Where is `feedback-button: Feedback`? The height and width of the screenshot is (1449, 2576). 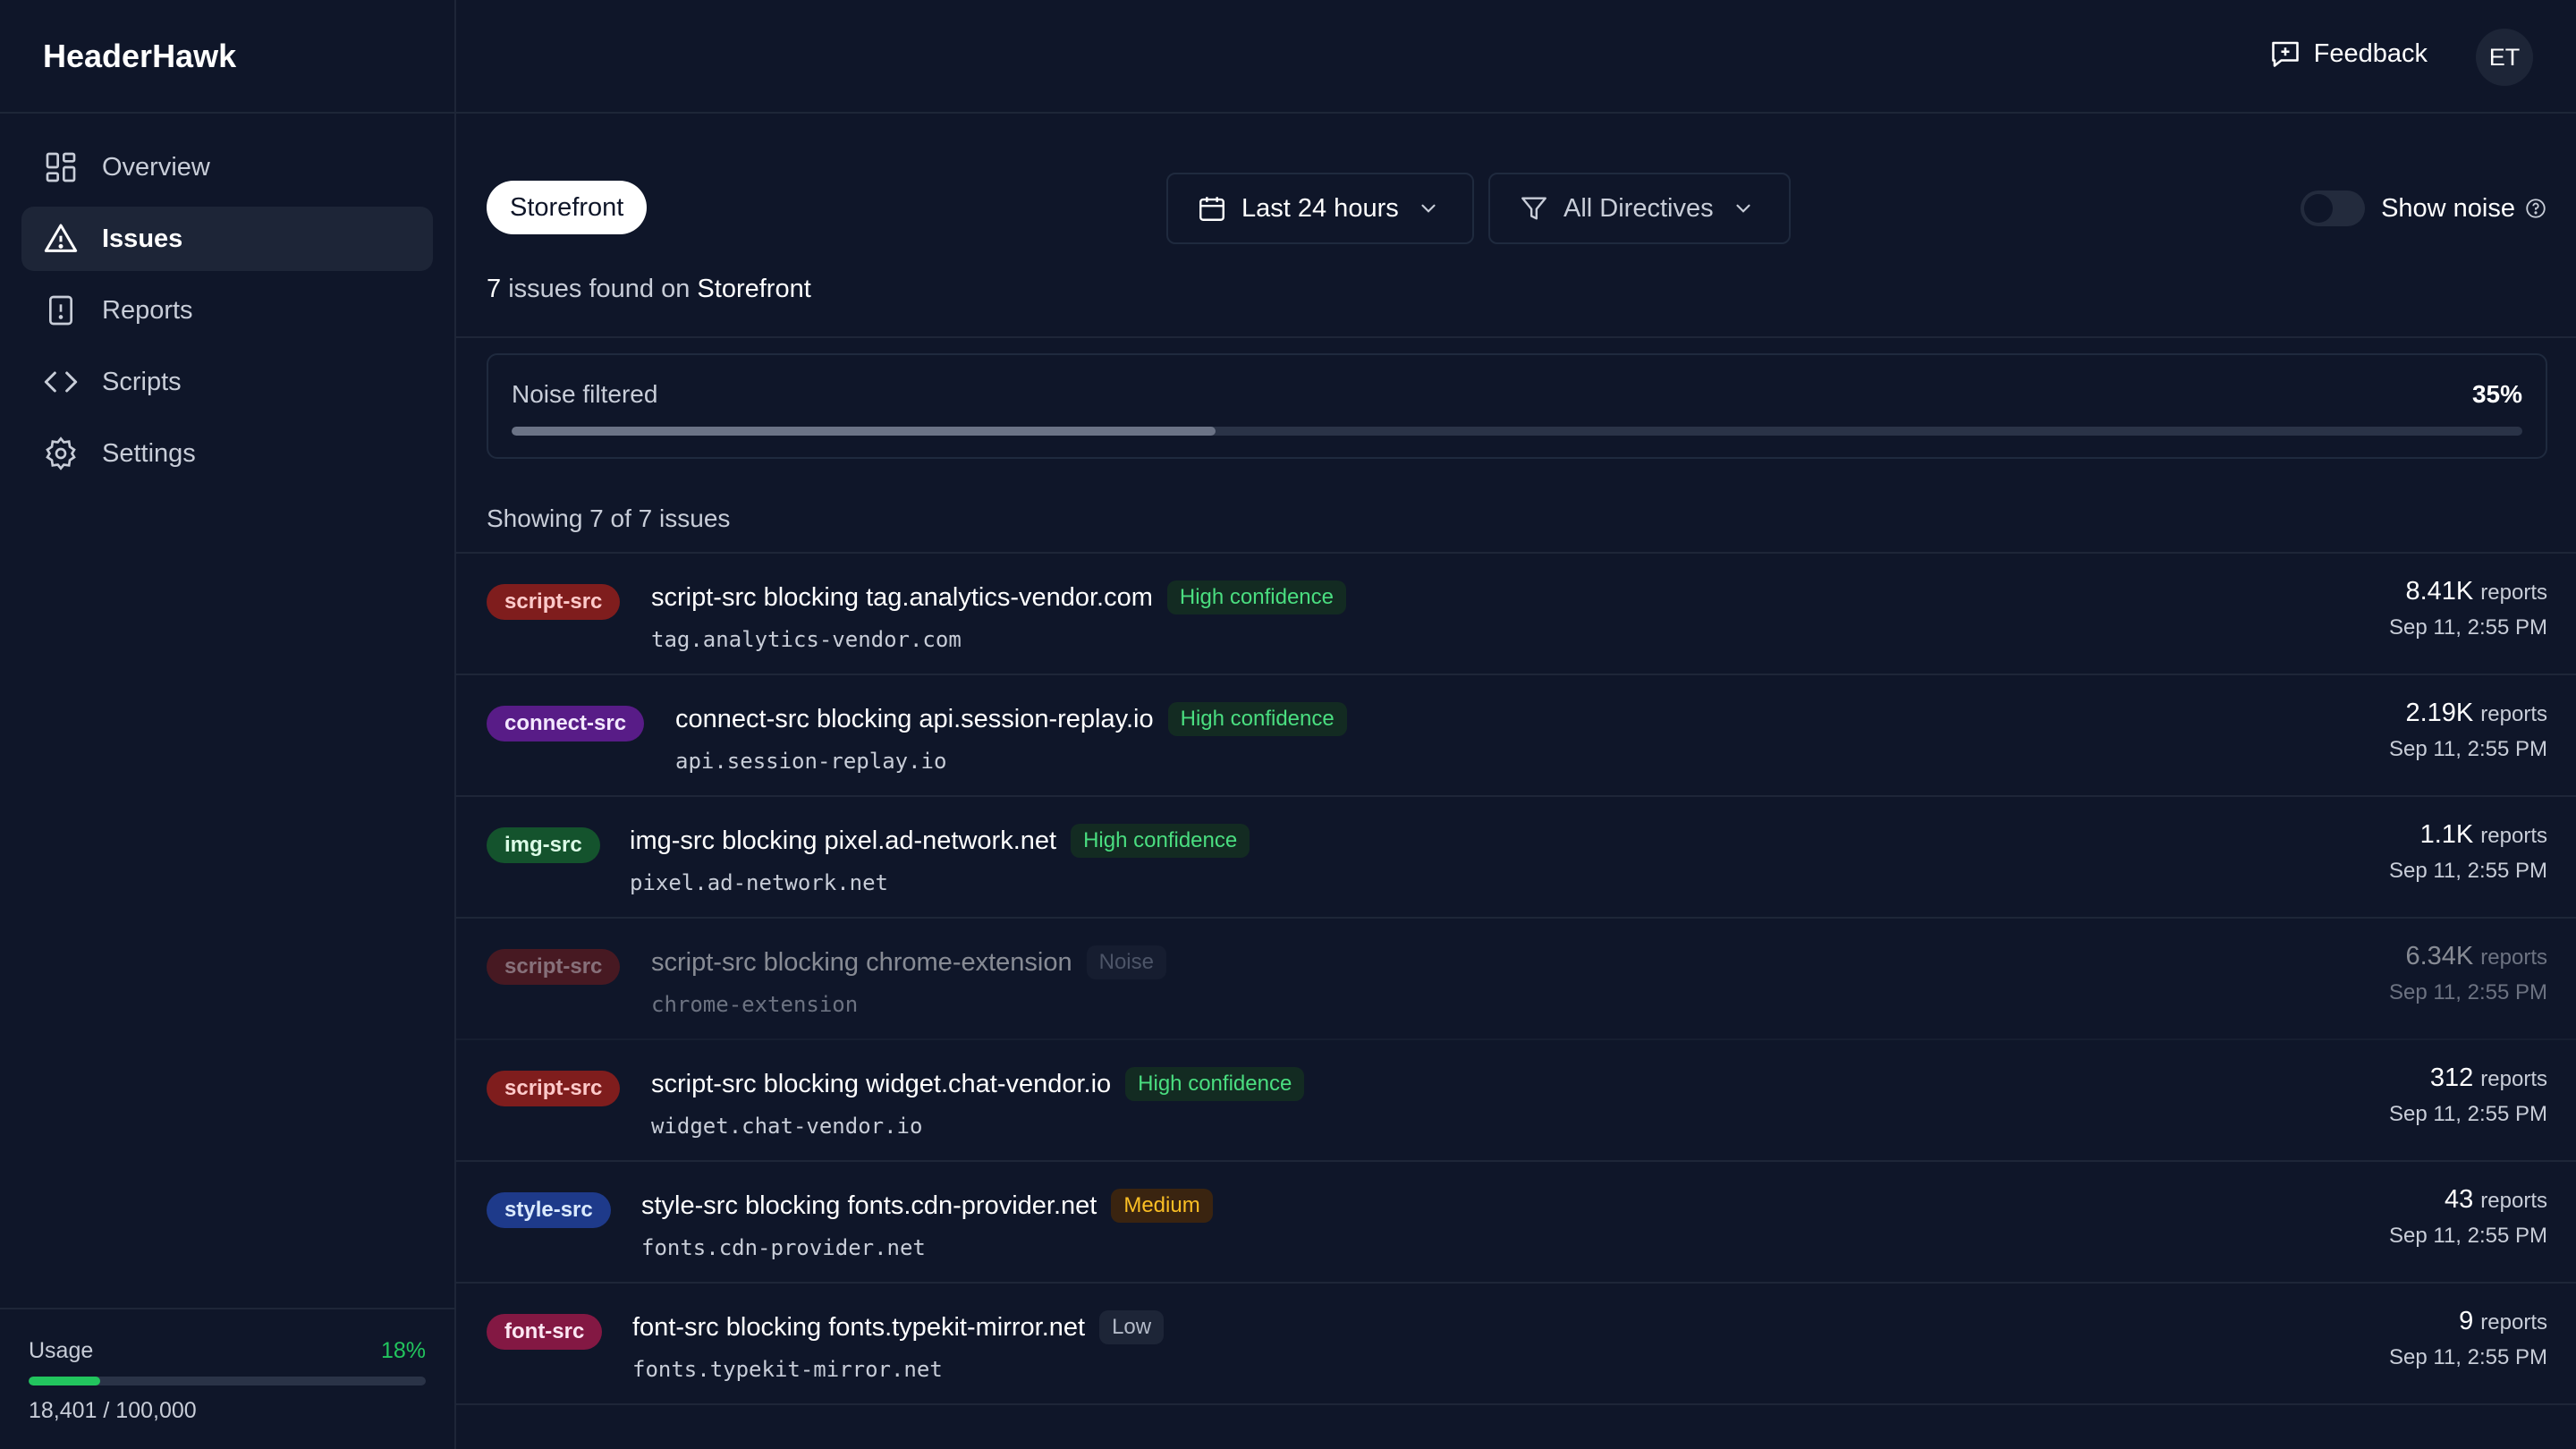
feedback-button: Feedback is located at coordinates (2348, 54).